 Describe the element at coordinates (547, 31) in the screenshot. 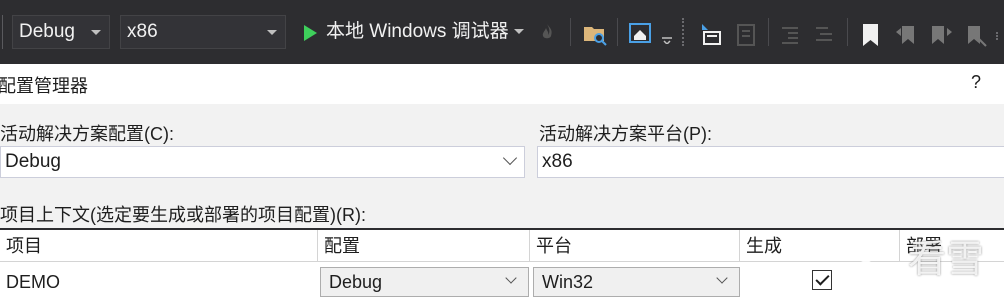

I see `hot-reload-icon` at that location.